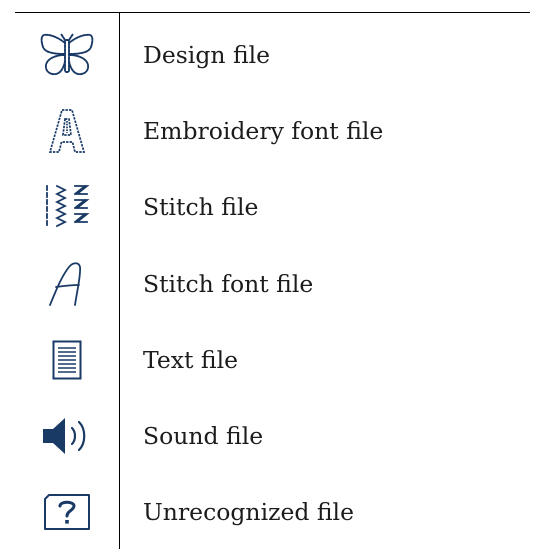 The width and height of the screenshot is (538, 550). I want to click on legend-label: Embroidery font file, so click(263, 131).